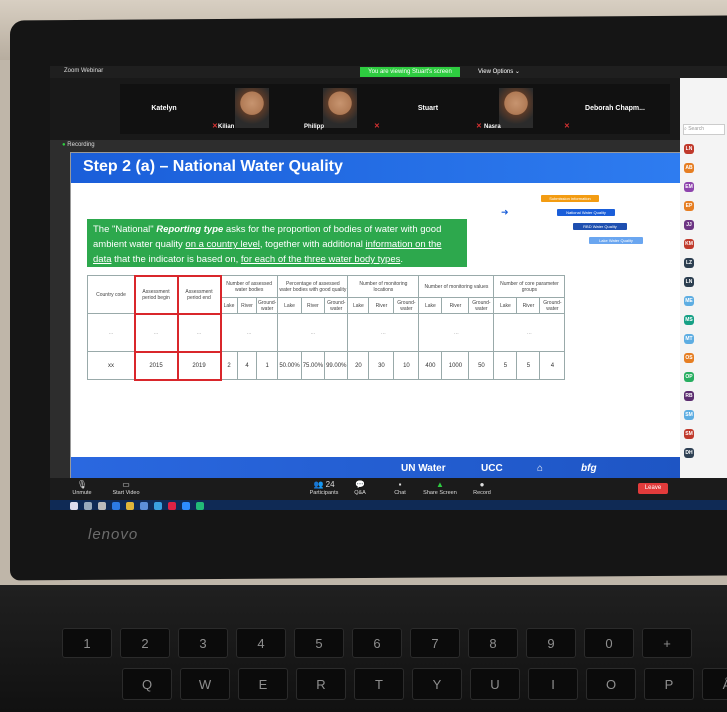 The width and height of the screenshot is (727, 712). I want to click on participant-name: Philipp, so click(314, 127).